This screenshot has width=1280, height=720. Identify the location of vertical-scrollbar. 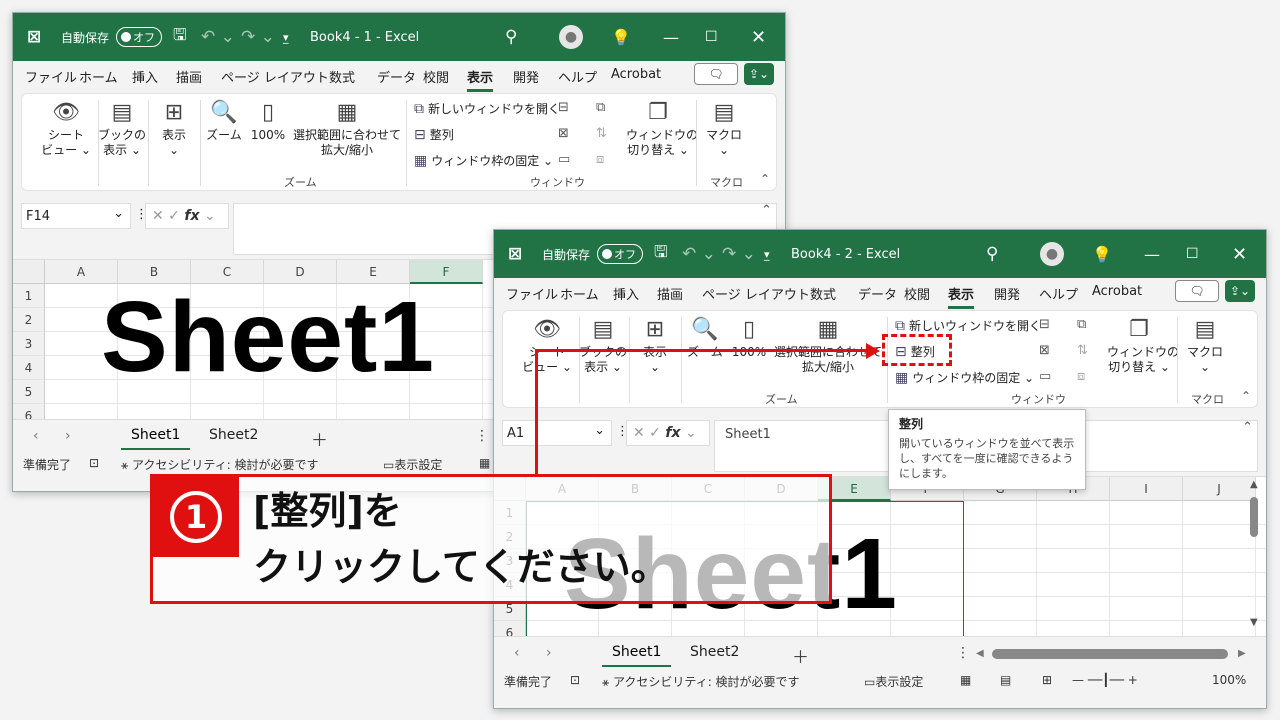
(1254, 517).